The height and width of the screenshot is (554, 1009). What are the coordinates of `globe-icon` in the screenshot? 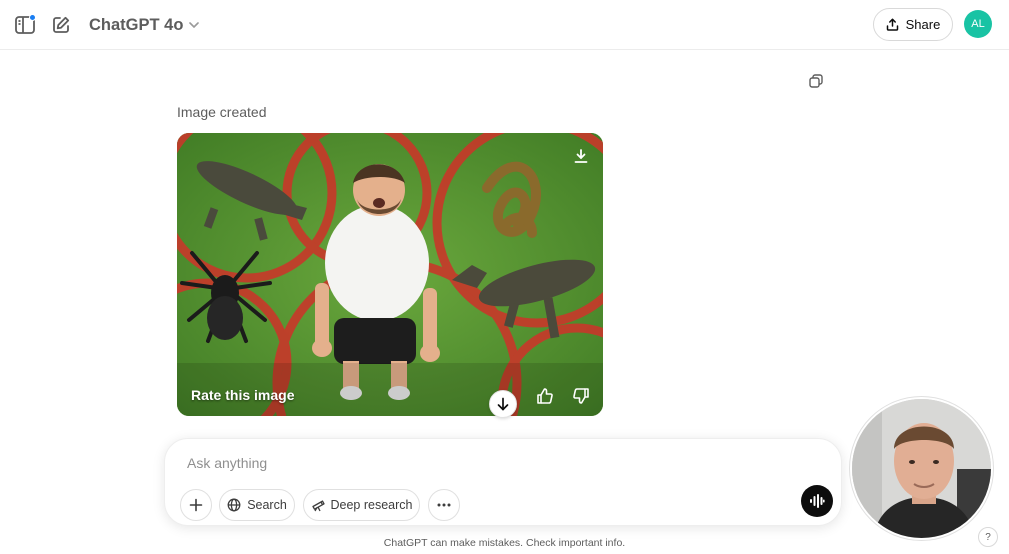 It's located at (234, 505).